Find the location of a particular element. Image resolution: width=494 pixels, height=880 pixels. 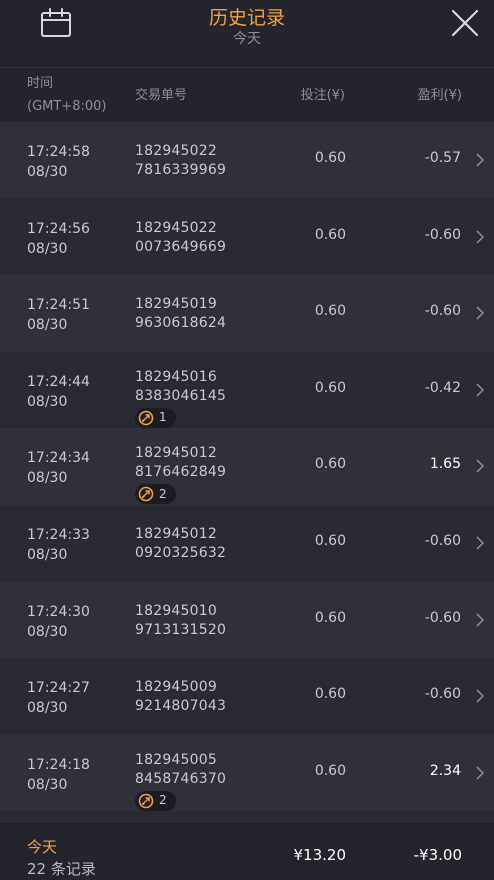

row-time-cell: 17:24:30 08/30 is located at coordinates (58, 622).